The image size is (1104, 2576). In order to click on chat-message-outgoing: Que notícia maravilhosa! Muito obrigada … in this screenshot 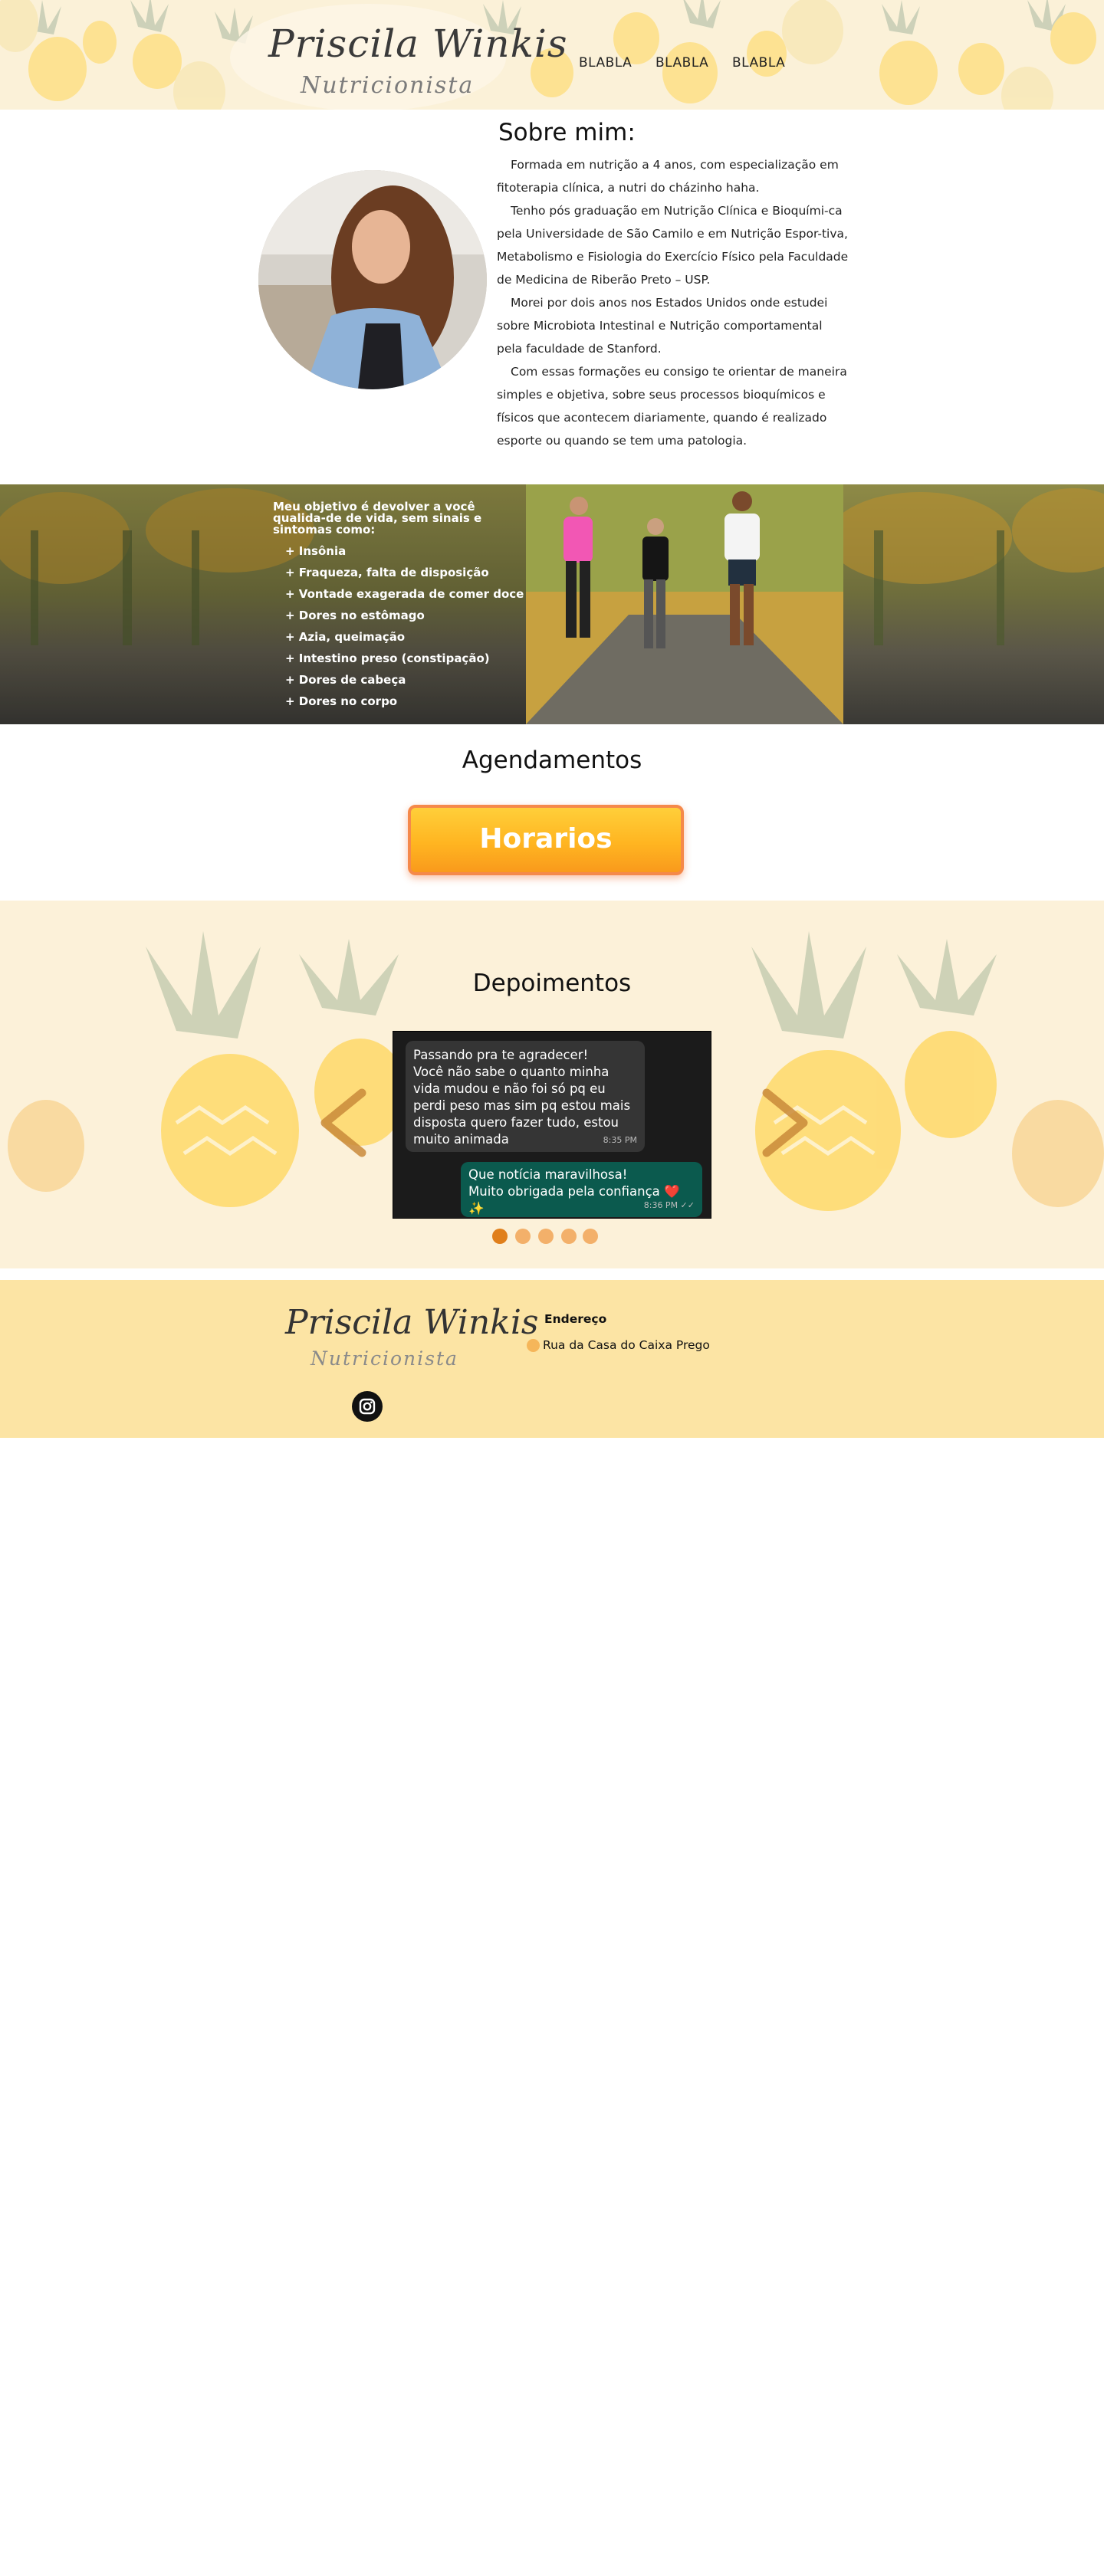, I will do `click(582, 1189)`.